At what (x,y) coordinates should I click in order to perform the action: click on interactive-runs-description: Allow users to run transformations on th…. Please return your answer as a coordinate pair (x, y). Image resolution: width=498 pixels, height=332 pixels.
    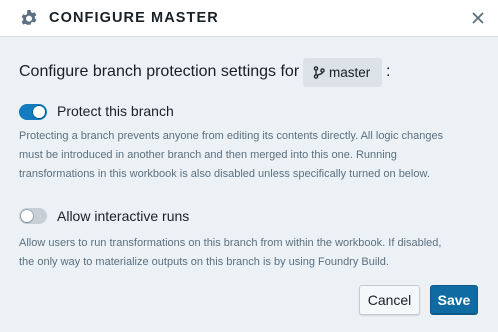
    Looking at the image, I should click on (230, 253).